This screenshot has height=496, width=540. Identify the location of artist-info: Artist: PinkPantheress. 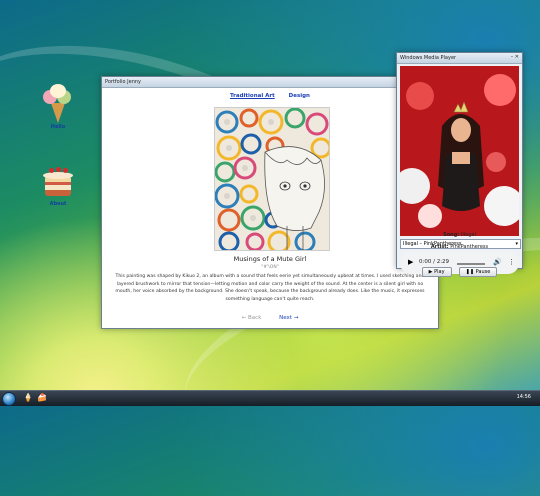
(459, 247).